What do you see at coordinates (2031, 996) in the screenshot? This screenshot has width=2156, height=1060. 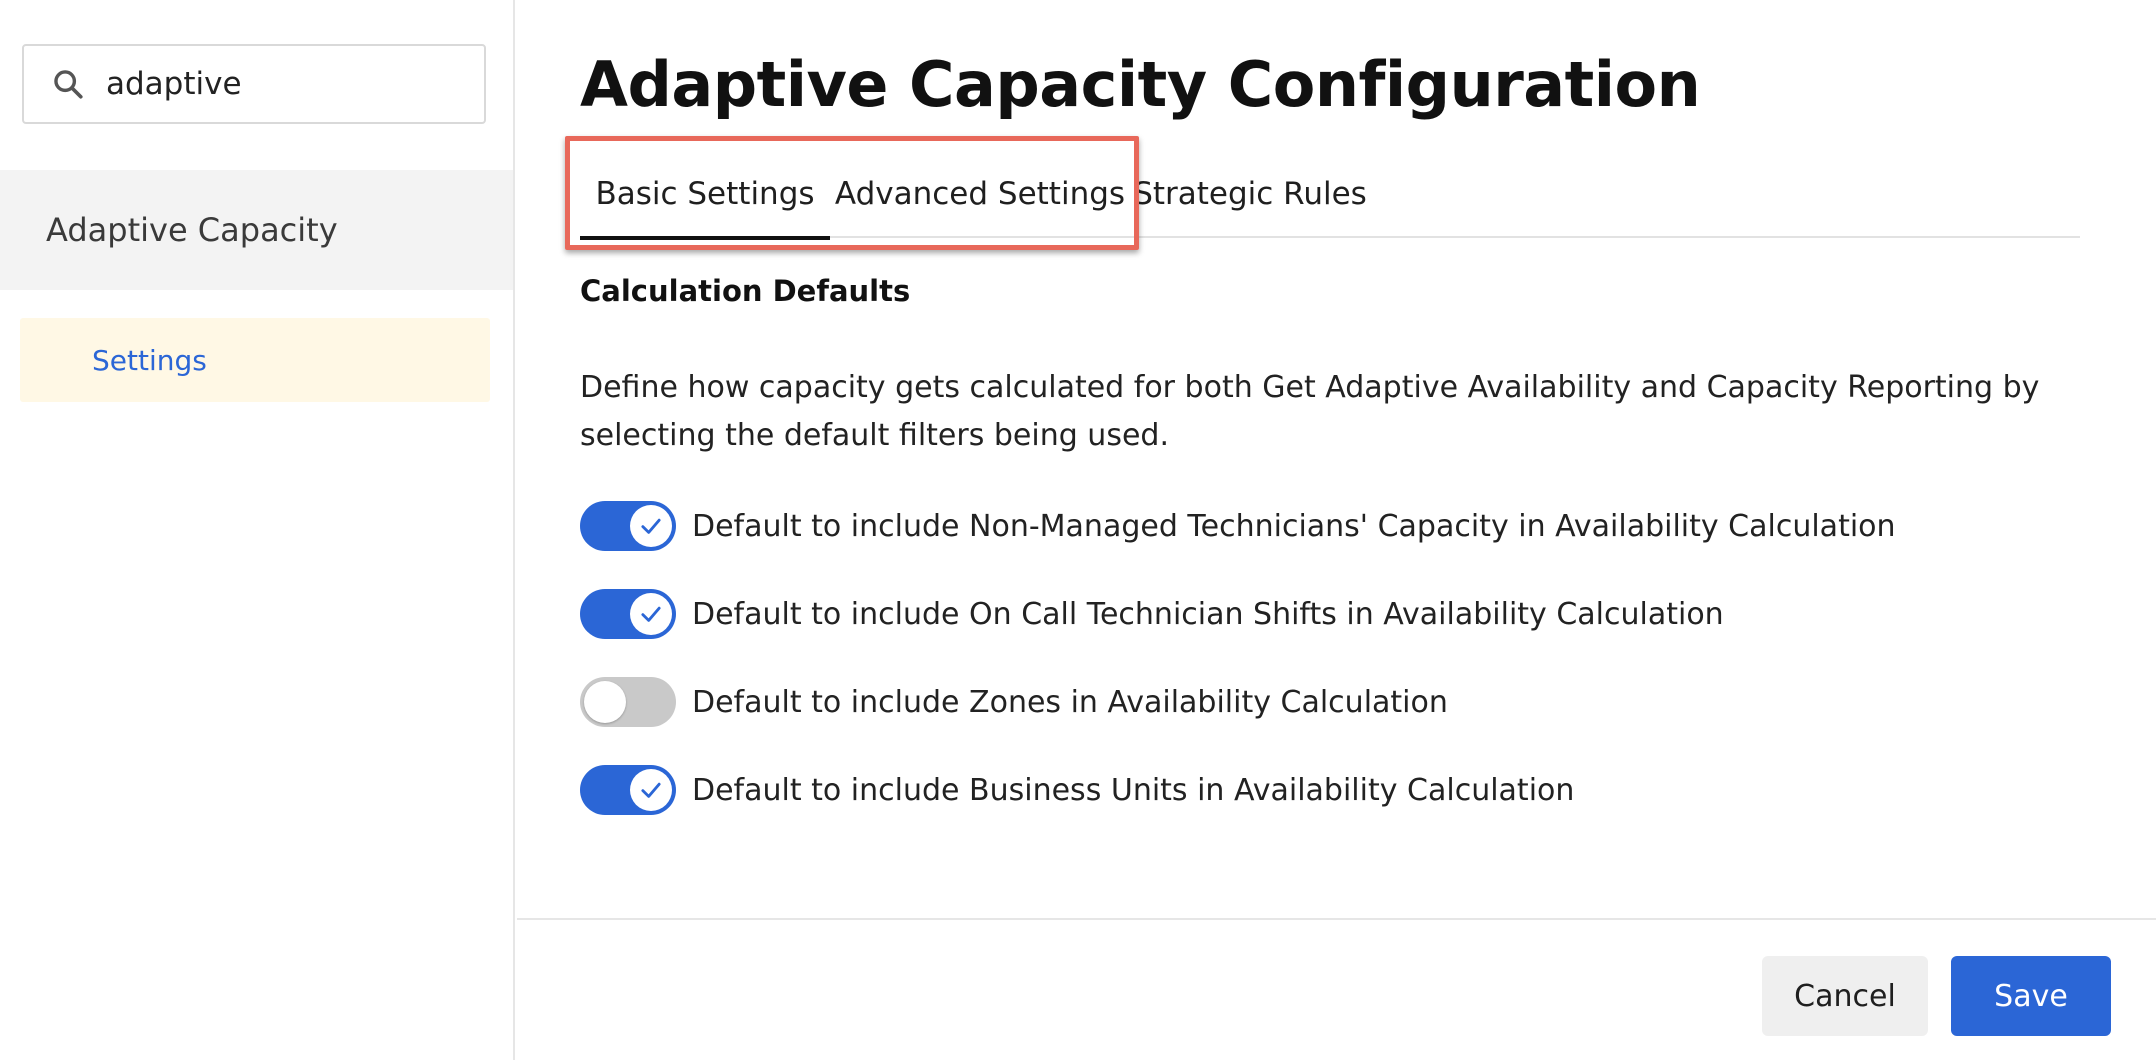 I see `save-button: Save` at bounding box center [2031, 996].